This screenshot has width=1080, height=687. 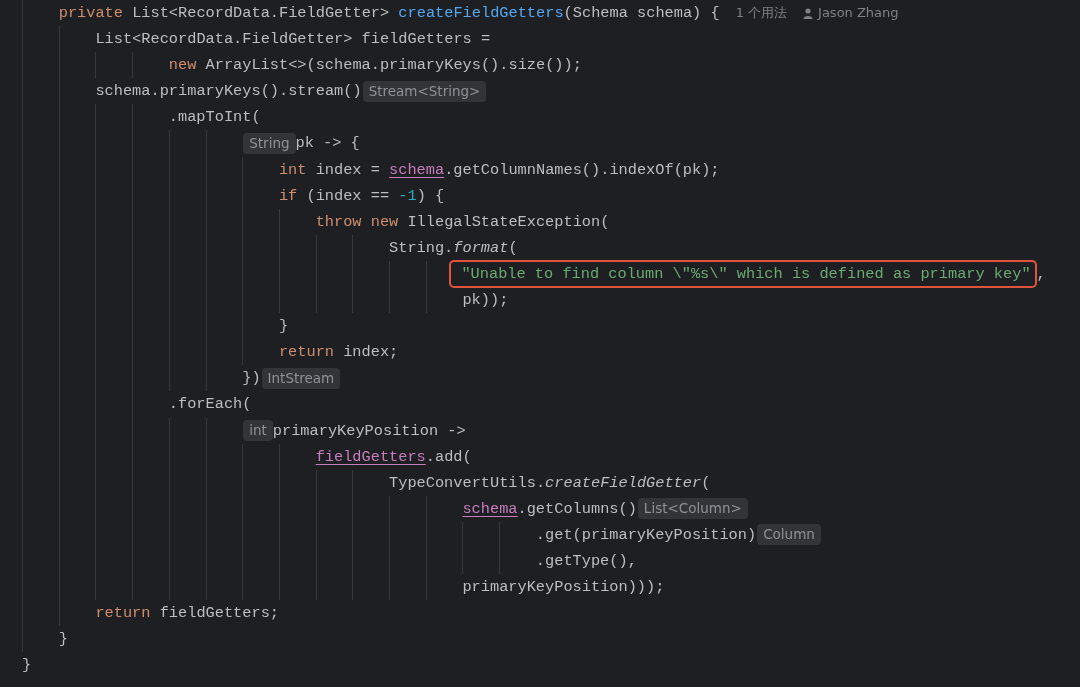 What do you see at coordinates (550, 483) in the screenshot?
I see `code-text: TypeConvertUtils.createFieldGetter(` at bounding box center [550, 483].